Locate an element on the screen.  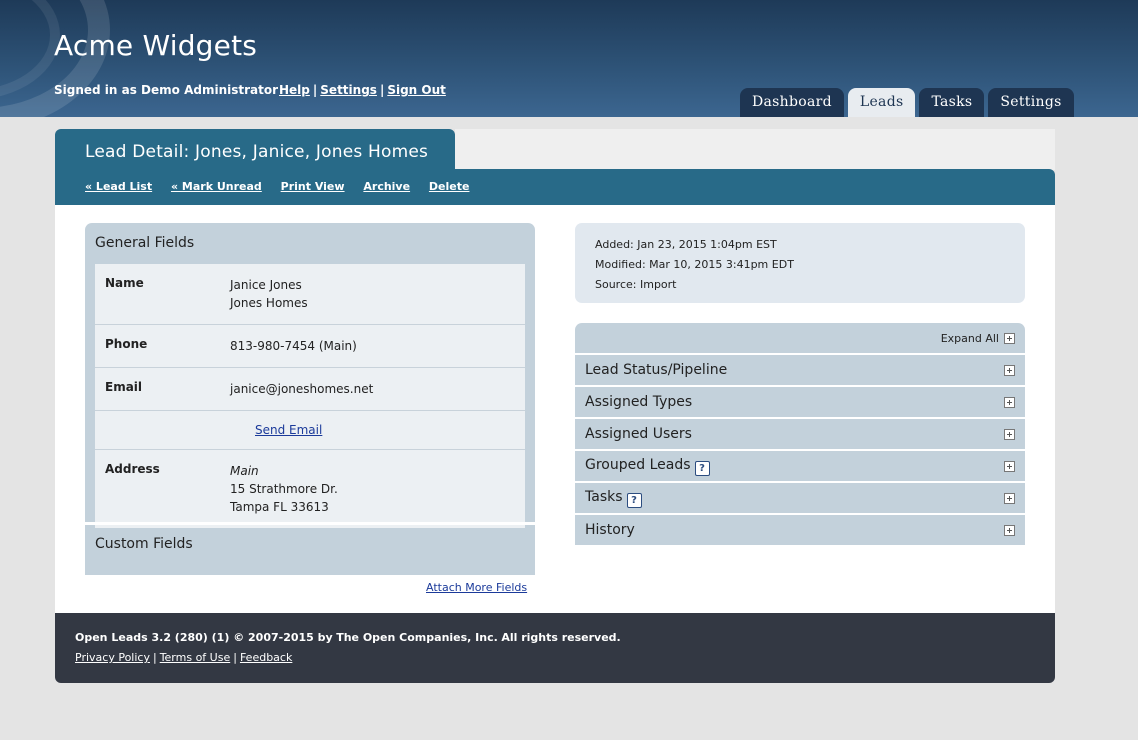
tab-tasks: Tasks is located at coordinates (952, 102).